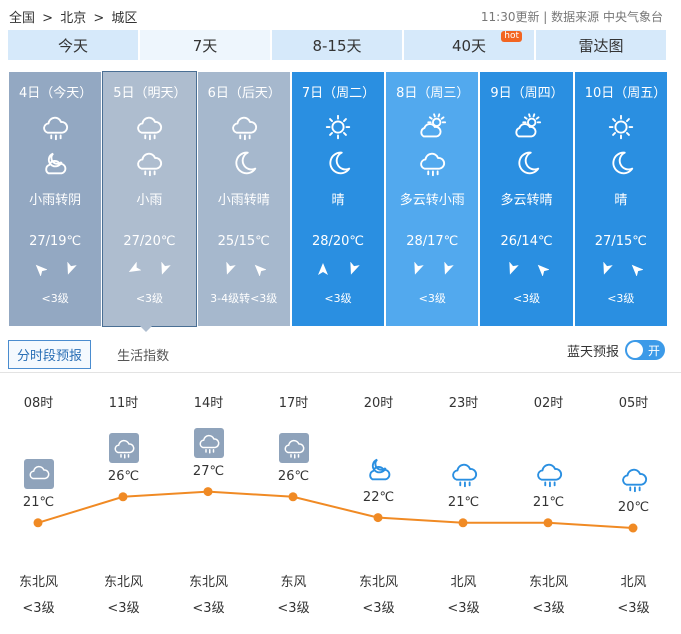 The image size is (681, 634). I want to click on divider, so click(340, 372).